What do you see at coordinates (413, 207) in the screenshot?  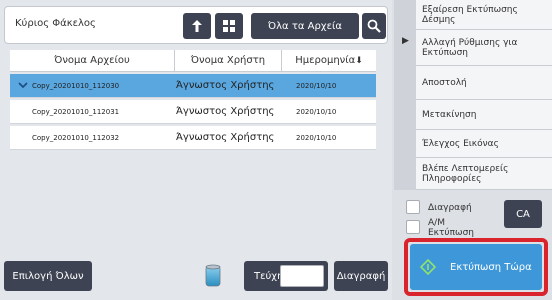 I see `delete-checkbox` at bounding box center [413, 207].